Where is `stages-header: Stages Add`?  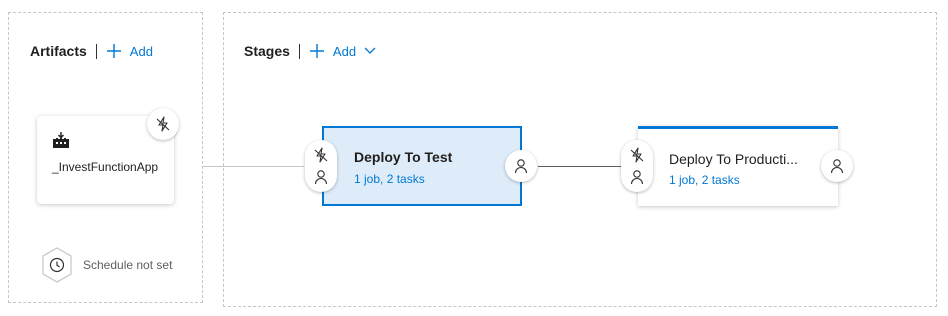 stages-header: Stages Add is located at coordinates (314, 51).